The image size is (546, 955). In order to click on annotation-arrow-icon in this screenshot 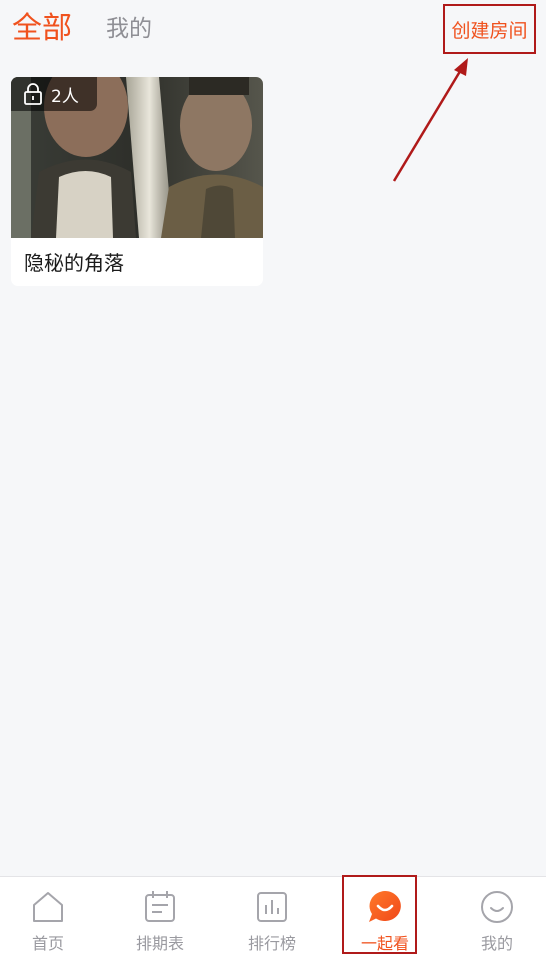, I will do `click(430, 120)`.